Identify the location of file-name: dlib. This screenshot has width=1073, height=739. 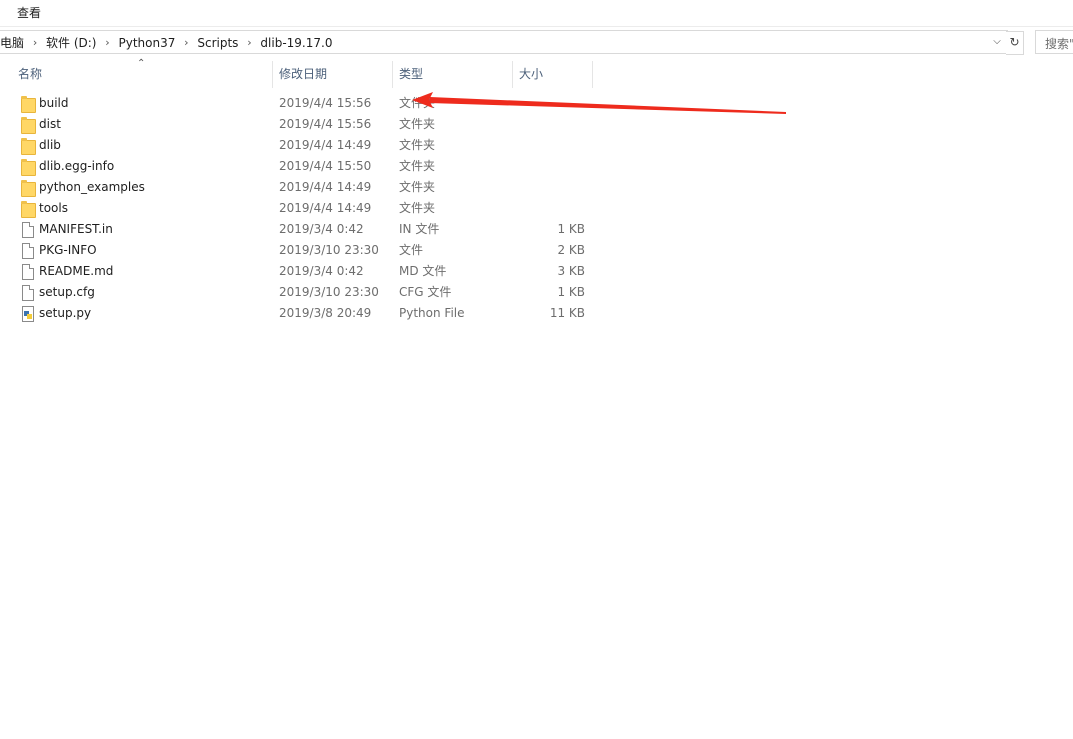
(50, 145).